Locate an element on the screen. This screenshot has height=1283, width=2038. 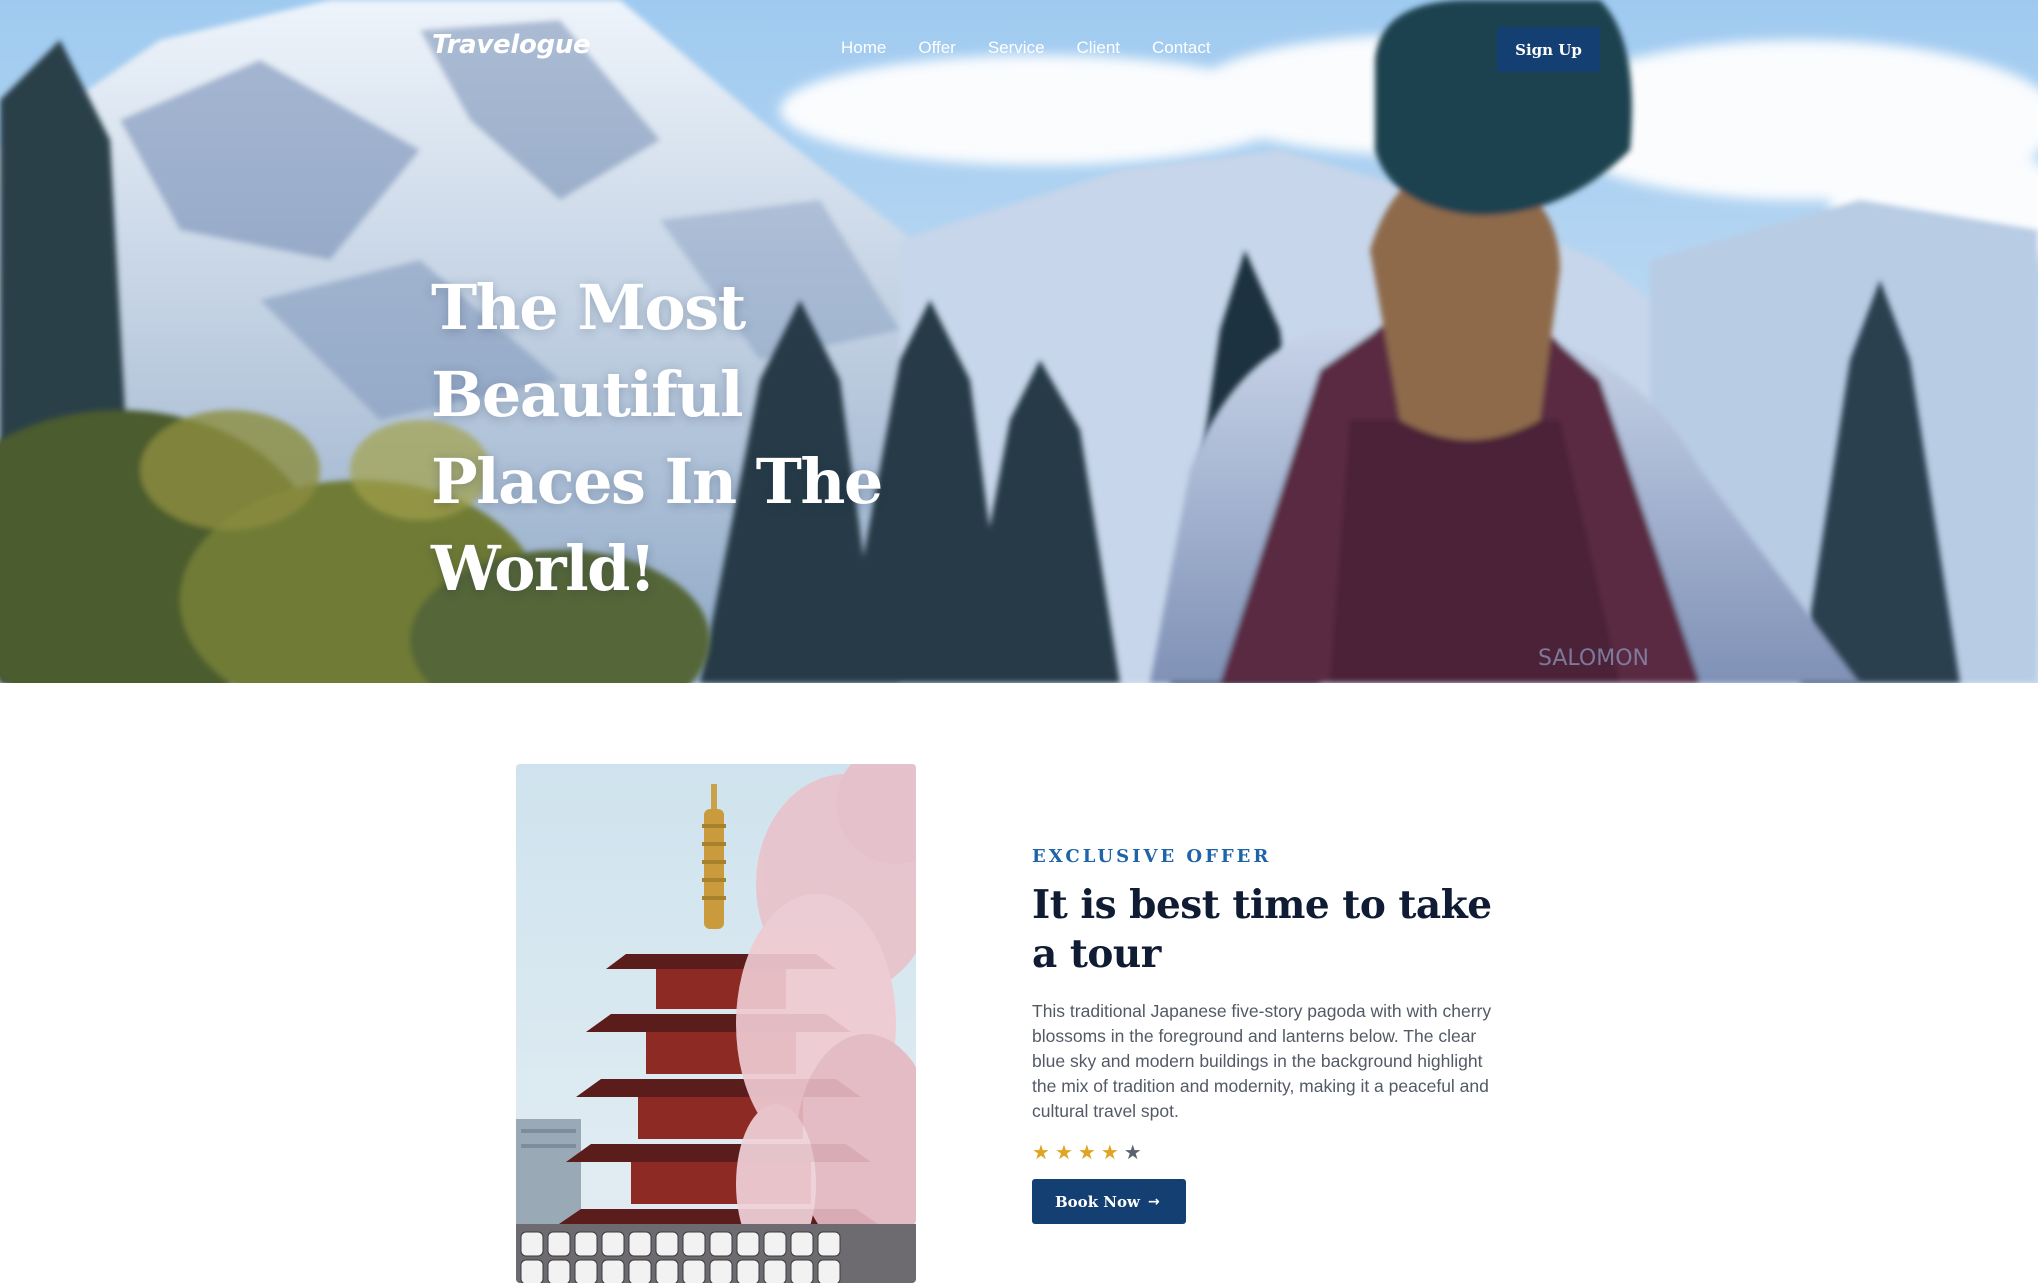
book-now-label: Book Now is located at coordinates (1097, 1201).